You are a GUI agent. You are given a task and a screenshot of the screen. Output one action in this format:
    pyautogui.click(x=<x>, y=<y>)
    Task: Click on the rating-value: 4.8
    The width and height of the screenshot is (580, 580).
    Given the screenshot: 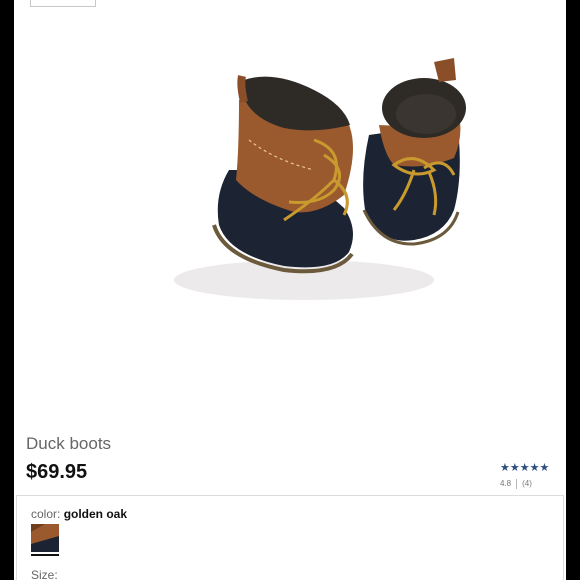 What is the action you would take?
    pyautogui.click(x=506, y=484)
    